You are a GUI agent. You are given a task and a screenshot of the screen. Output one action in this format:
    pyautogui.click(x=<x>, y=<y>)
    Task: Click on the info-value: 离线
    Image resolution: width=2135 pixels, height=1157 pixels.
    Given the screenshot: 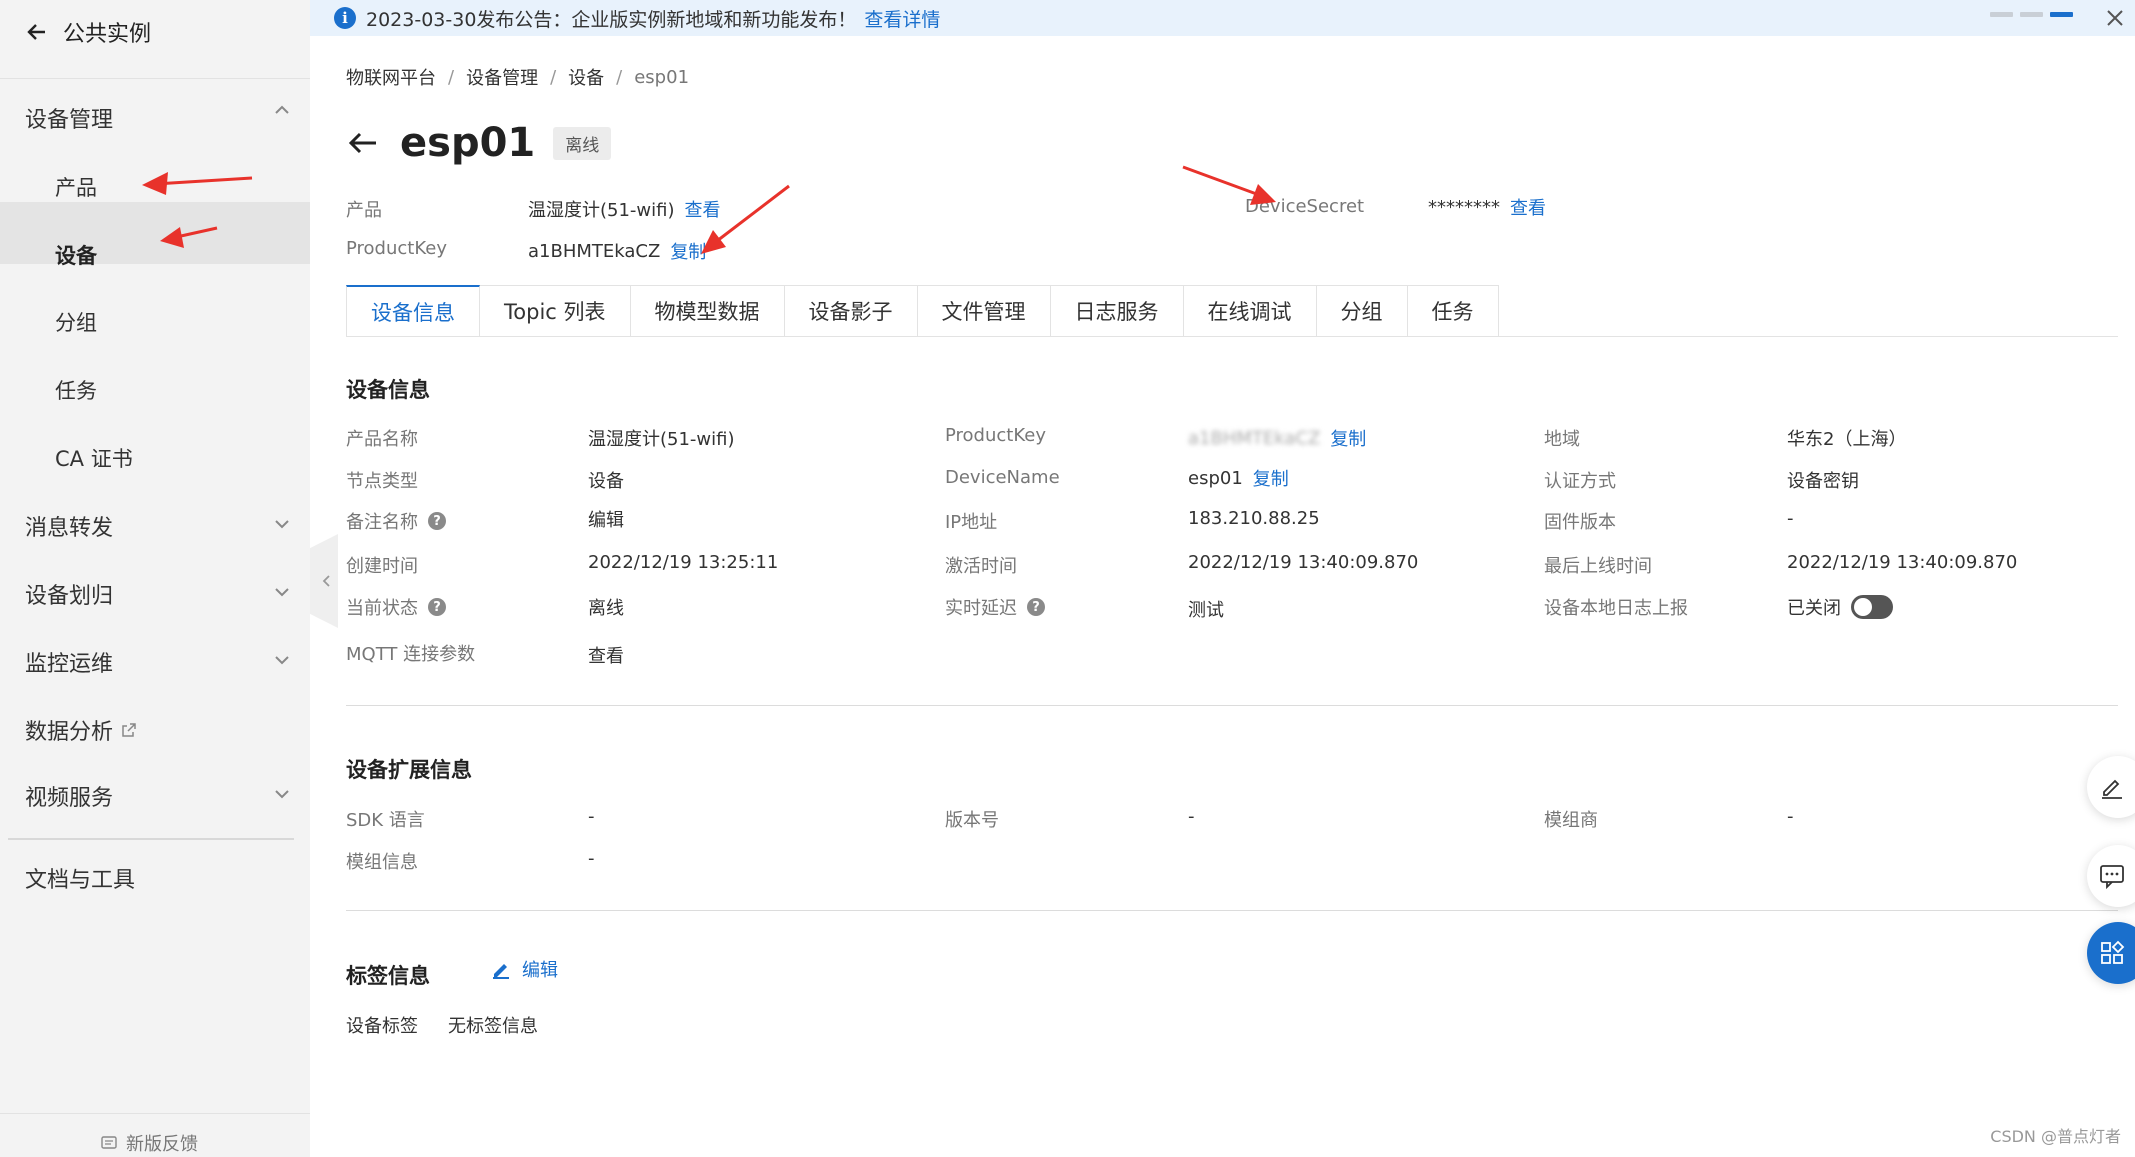 What is the action you would take?
    pyautogui.click(x=606, y=608)
    